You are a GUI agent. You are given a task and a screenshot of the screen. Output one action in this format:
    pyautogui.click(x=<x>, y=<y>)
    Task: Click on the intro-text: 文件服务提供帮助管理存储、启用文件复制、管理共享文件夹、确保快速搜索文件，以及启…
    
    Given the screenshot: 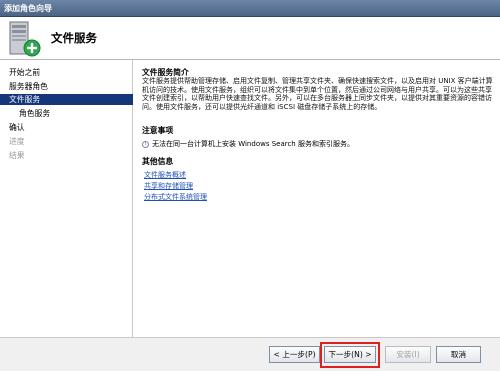 What is the action you would take?
    pyautogui.click(x=317, y=94)
    